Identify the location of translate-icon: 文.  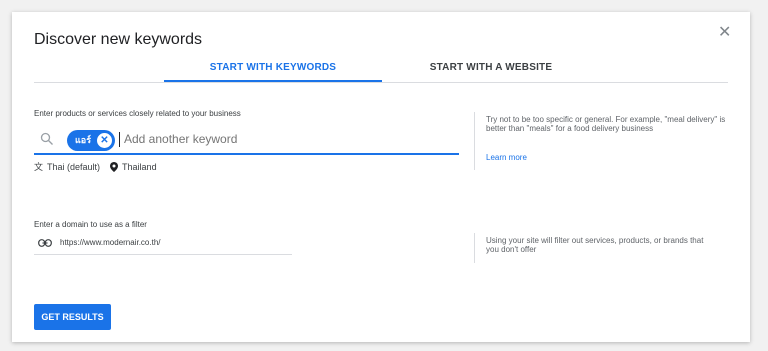
(39, 167).